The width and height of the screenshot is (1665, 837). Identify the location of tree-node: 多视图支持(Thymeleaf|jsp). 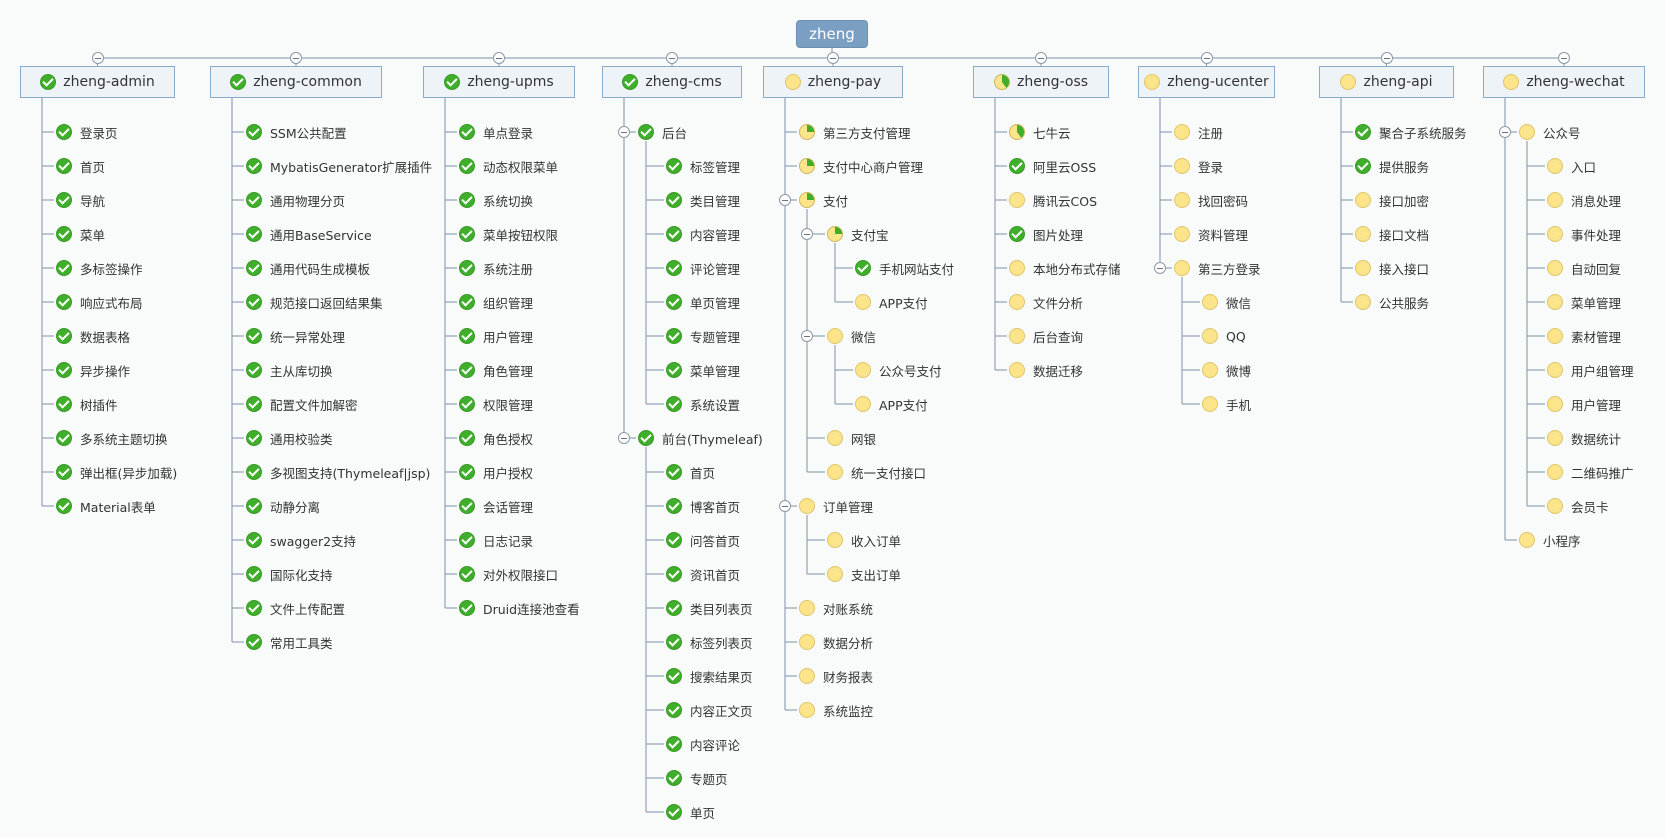
(338, 472).